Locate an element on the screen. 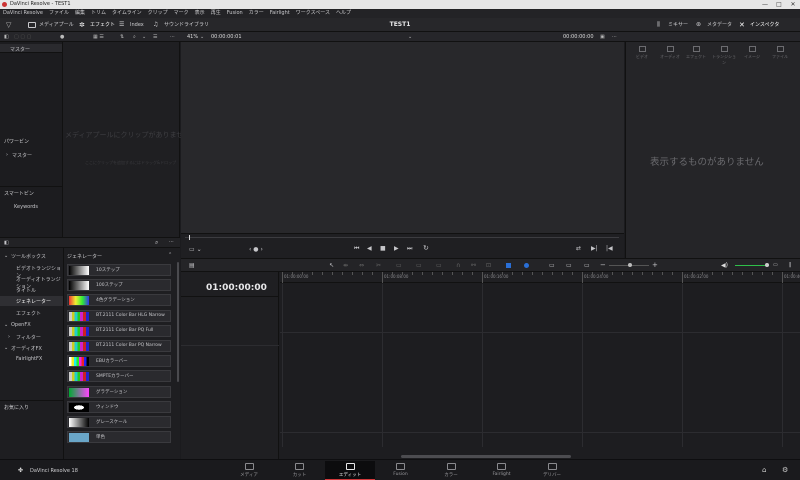  menu-color: カラー is located at coordinates (256, 13).